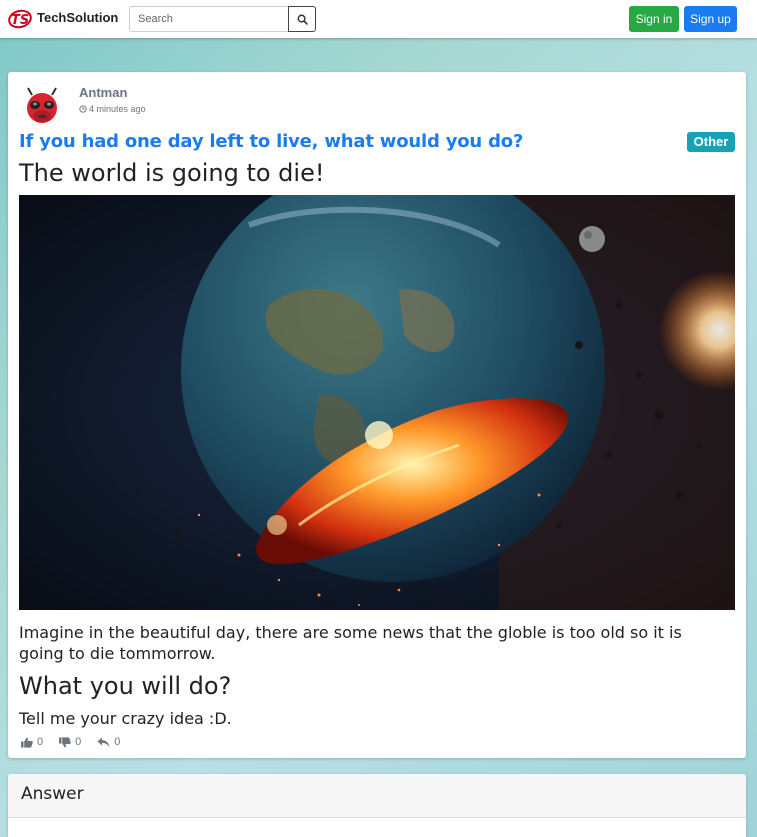 The image size is (757, 837). I want to click on reply-button: 0, so click(108, 742).